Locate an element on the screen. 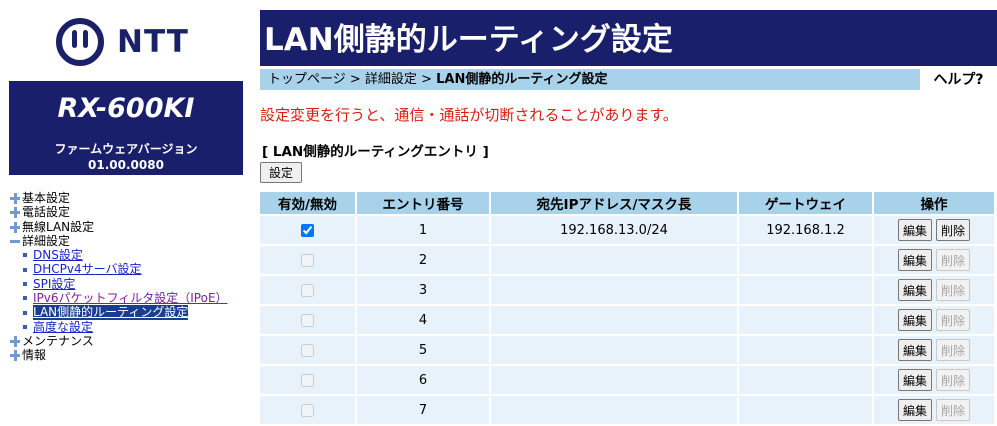 Image resolution: width=997 pixels, height=426 pixels. model-info-box: RX-600KI ファームウェアバージョン 01.00.0080 is located at coordinates (126, 128).